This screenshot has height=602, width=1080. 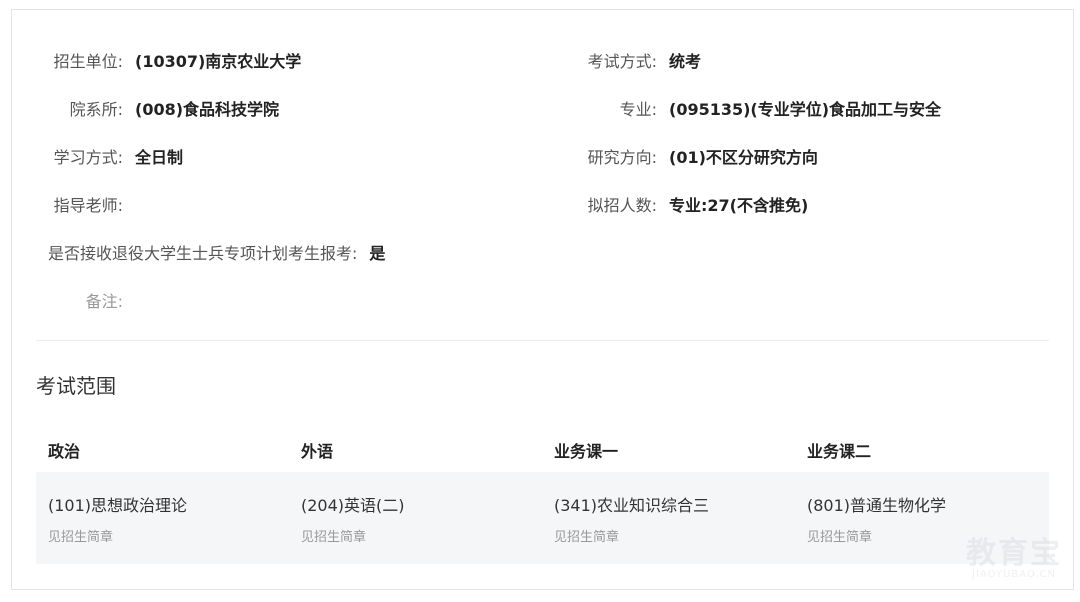 I want to click on exam-mode-row: 考试方式: 统考, so click(x=623, y=60).